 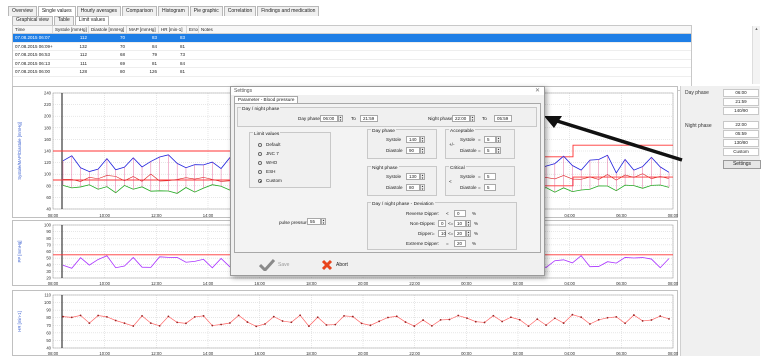 I want to click on table-cell: 80, so click(x=122, y=71).